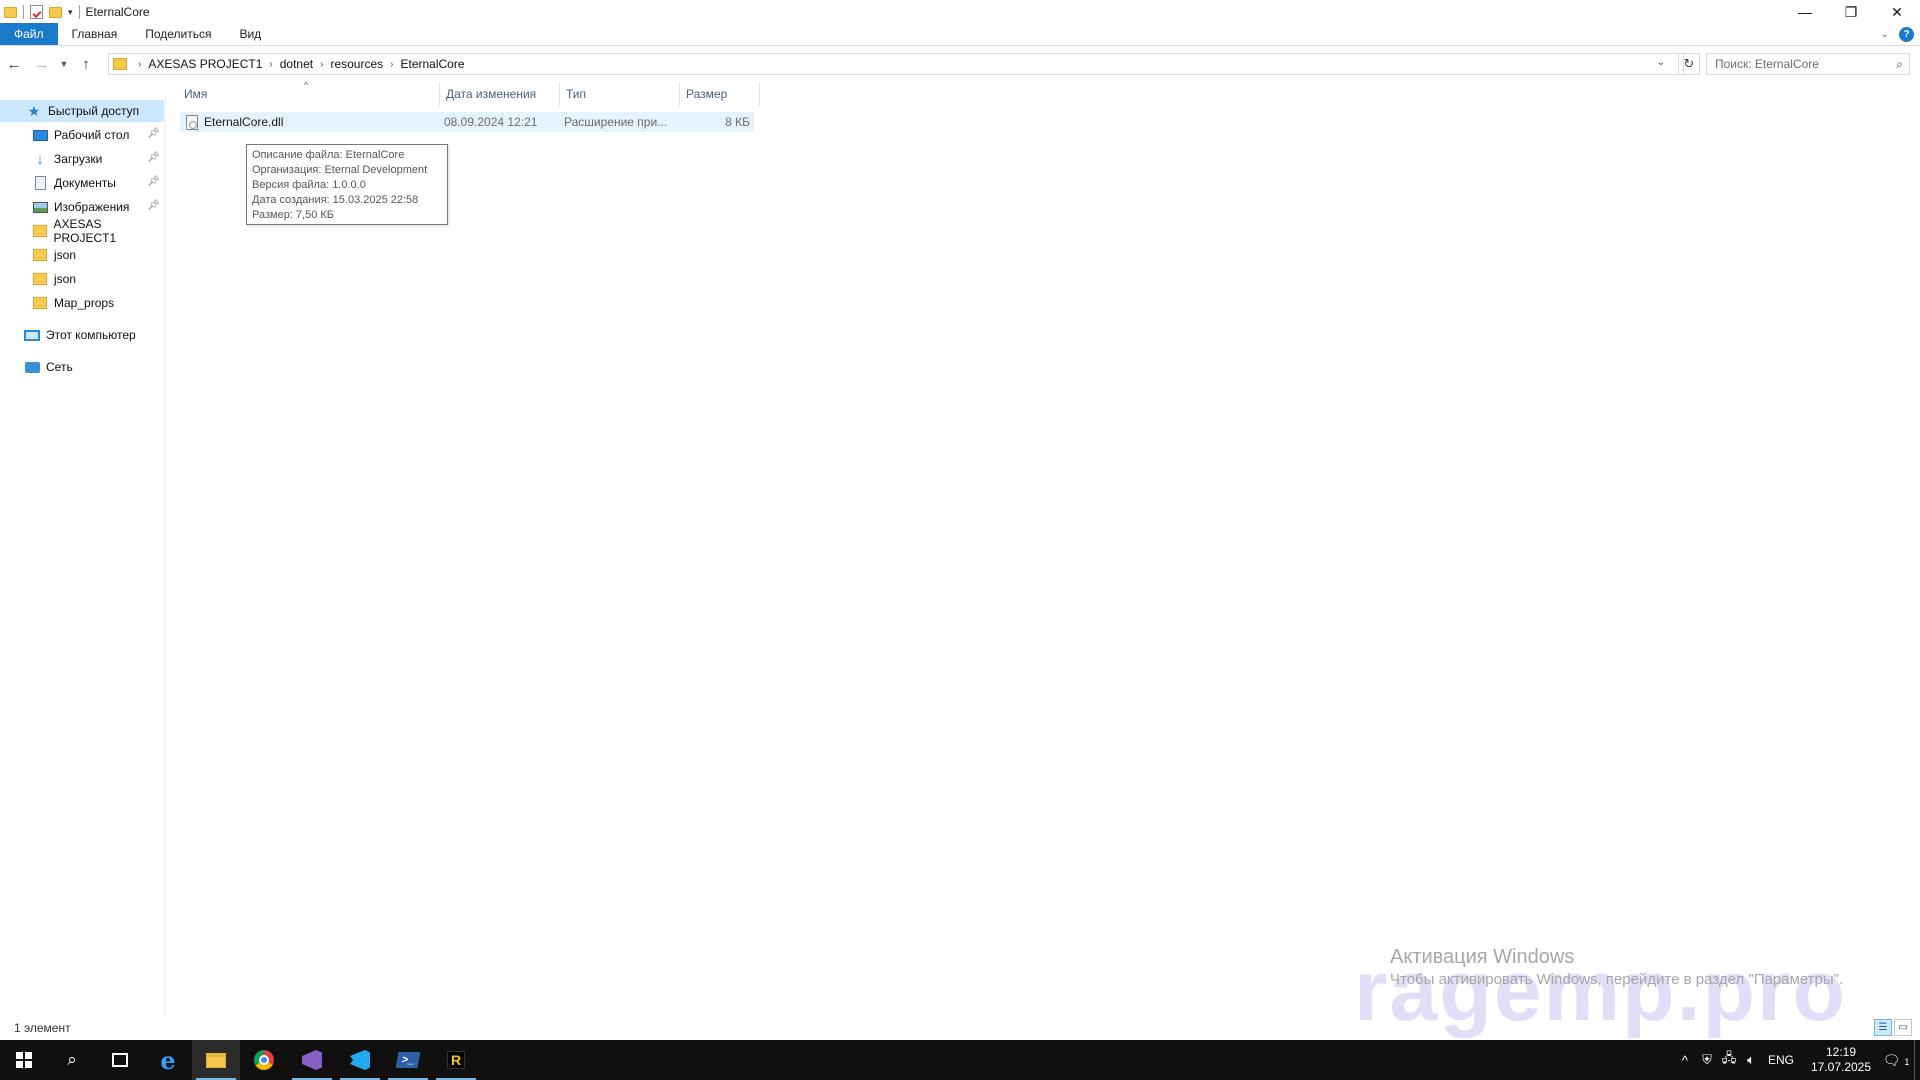 The width and height of the screenshot is (1920, 1080). What do you see at coordinates (1751, 1060) in the screenshot?
I see `volume-muted-icon: 🔈︎` at bounding box center [1751, 1060].